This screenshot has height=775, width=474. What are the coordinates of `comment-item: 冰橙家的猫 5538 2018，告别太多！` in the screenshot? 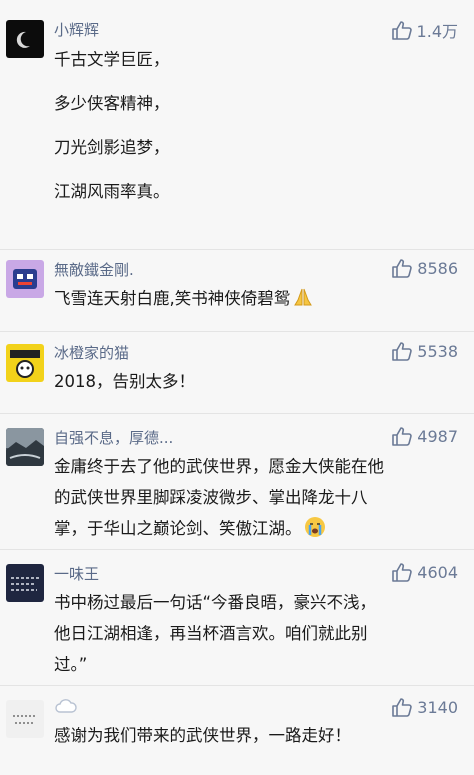 It's located at (237, 373).